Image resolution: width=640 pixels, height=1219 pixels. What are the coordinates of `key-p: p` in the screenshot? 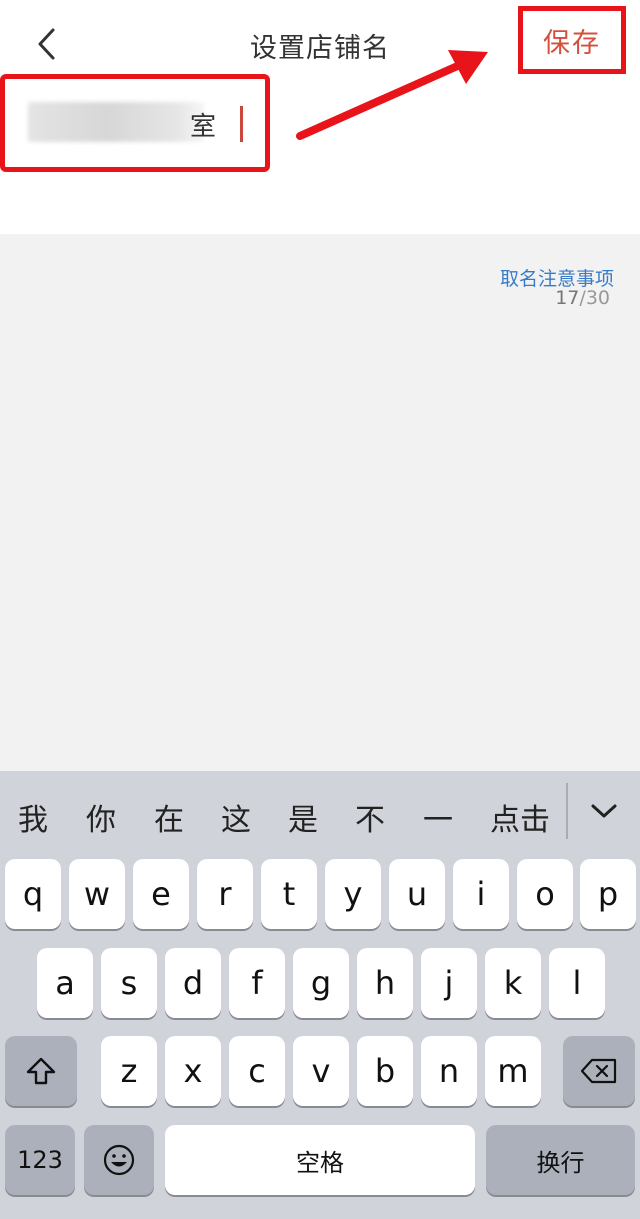 It's located at (608, 894).